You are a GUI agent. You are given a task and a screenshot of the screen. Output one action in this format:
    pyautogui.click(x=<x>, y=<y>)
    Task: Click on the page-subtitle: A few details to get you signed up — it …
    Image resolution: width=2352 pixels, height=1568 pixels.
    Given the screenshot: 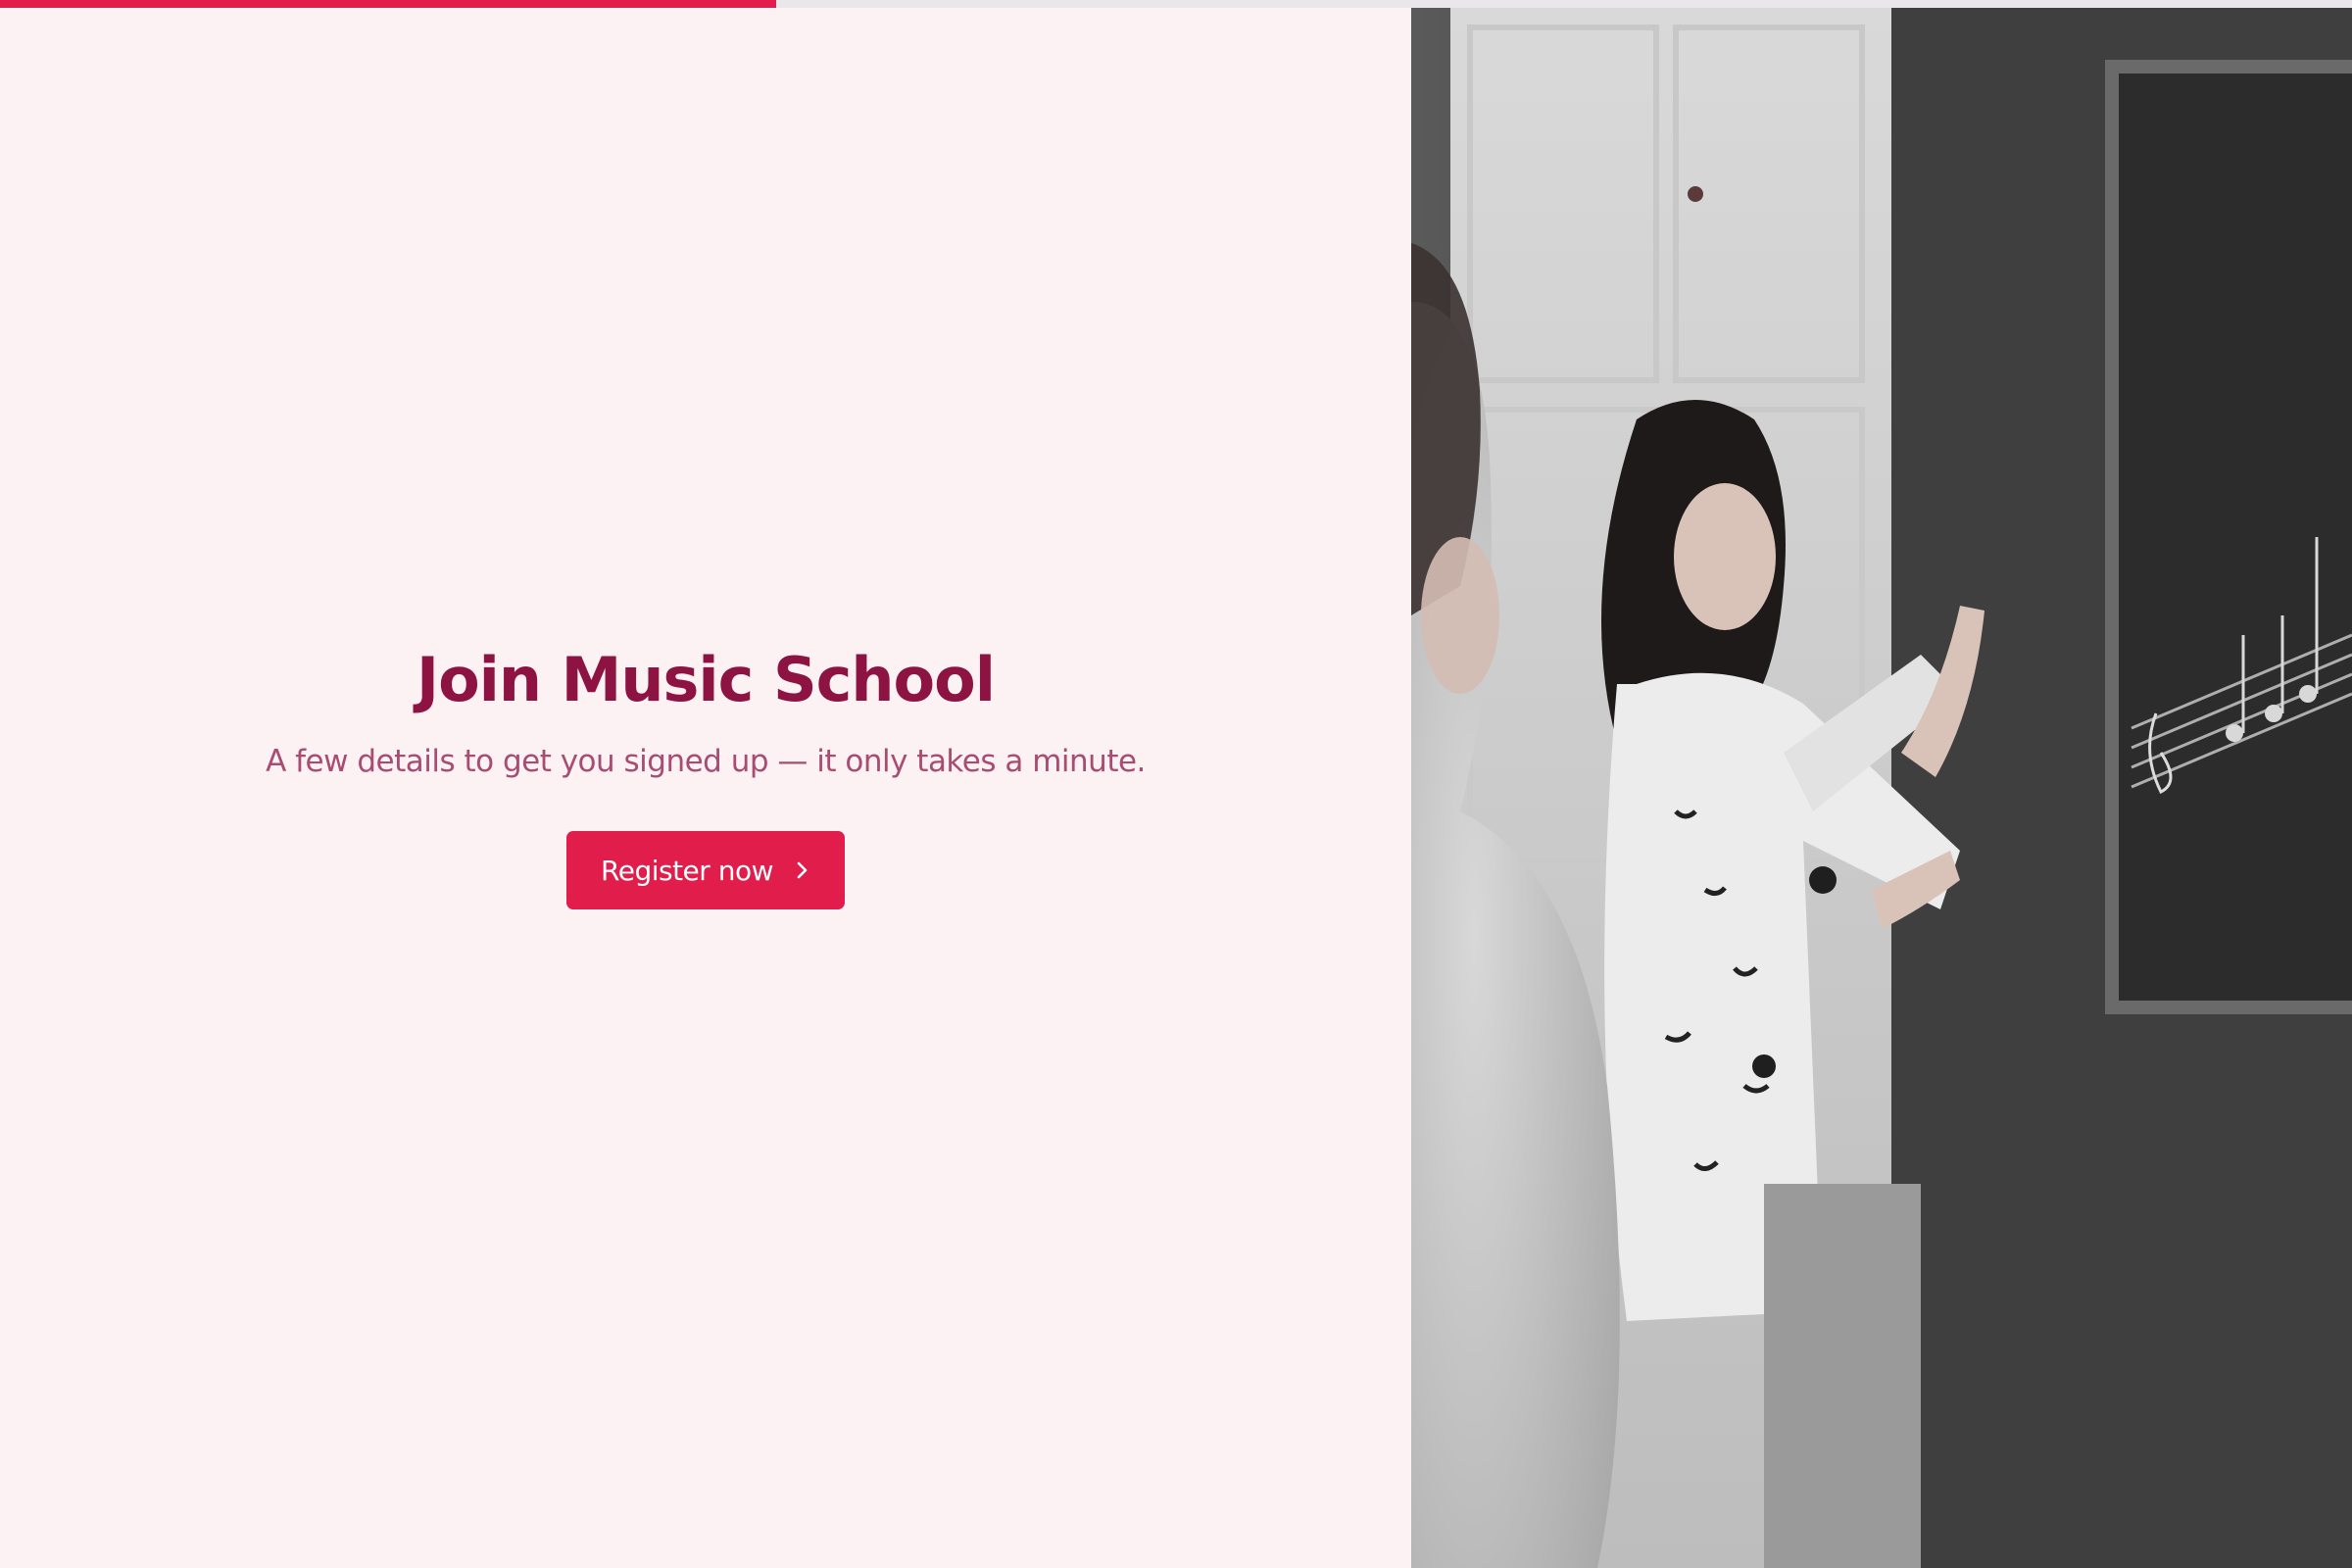 What is the action you would take?
    pyautogui.click(x=706, y=761)
    